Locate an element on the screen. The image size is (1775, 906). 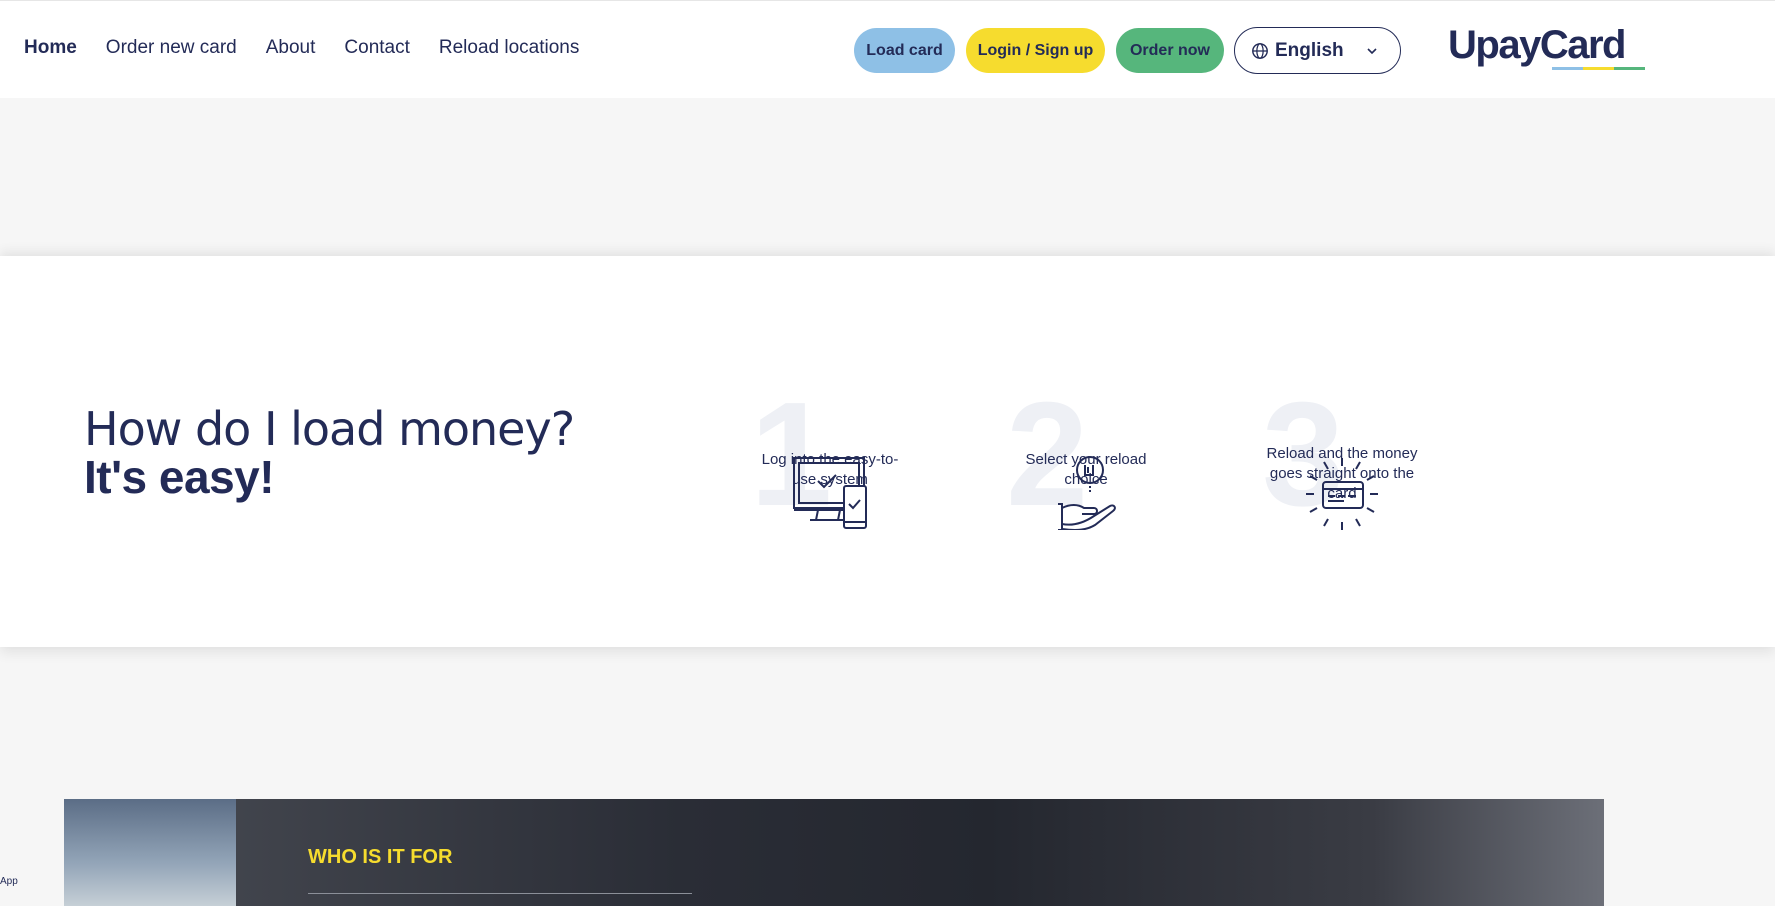
step-1: 1 Log into the easy-to-use system is located at coordinates (830, 455).